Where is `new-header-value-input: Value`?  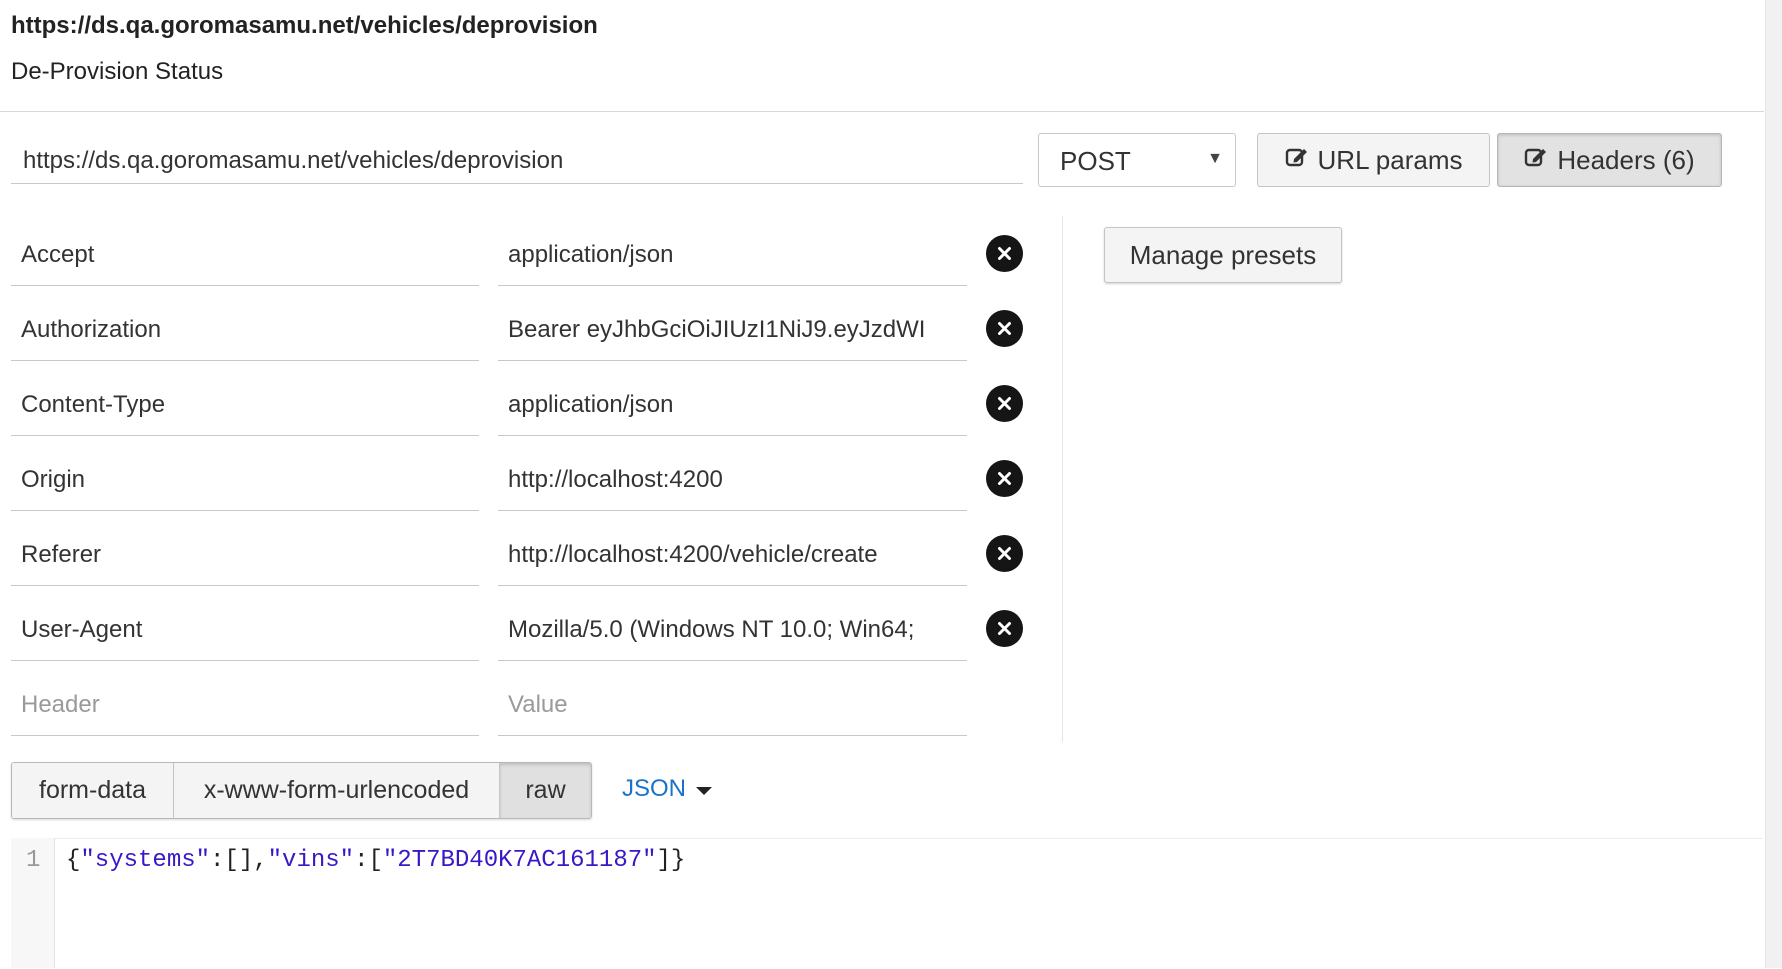
new-header-value-input: Value is located at coordinates (732, 706).